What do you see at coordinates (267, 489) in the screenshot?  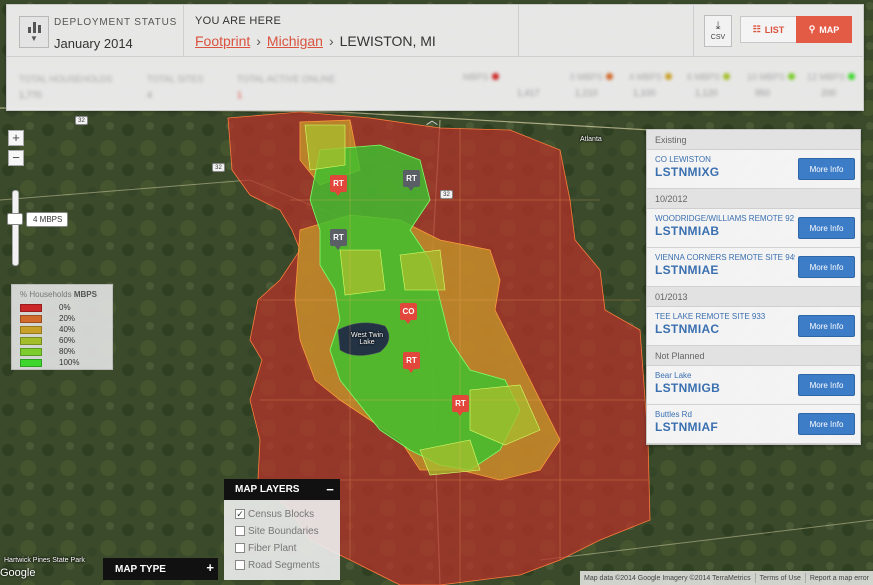 I see `map-layers-title: MAP LAYERS` at bounding box center [267, 489].